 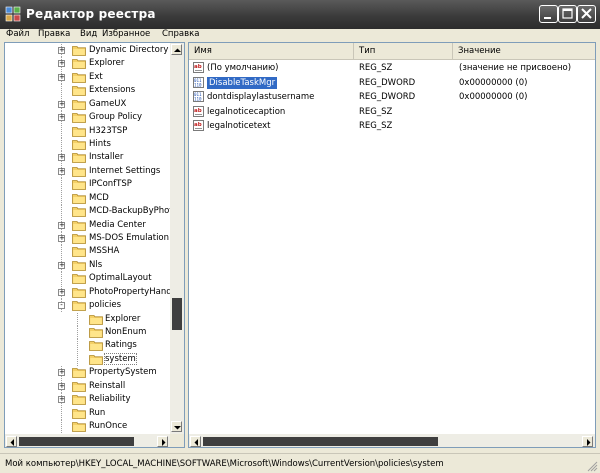 I want to click on tree-item: + Ext, so click(x=87, y=77).